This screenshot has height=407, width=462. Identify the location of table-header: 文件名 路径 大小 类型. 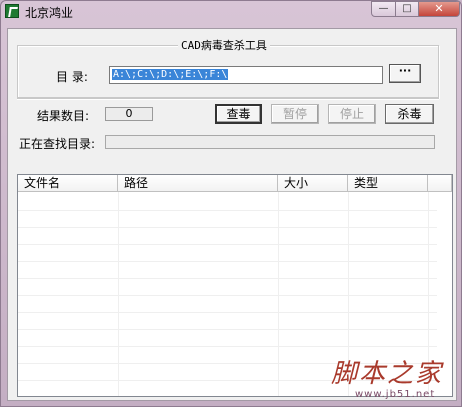
(235, 183).